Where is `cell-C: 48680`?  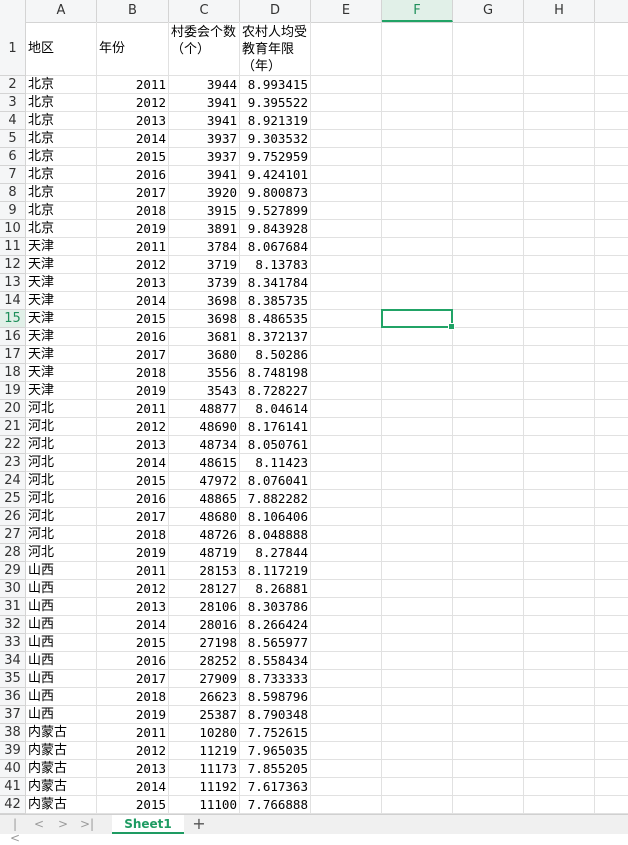
cell-C: 48680 is located at coordinates (204, 517).